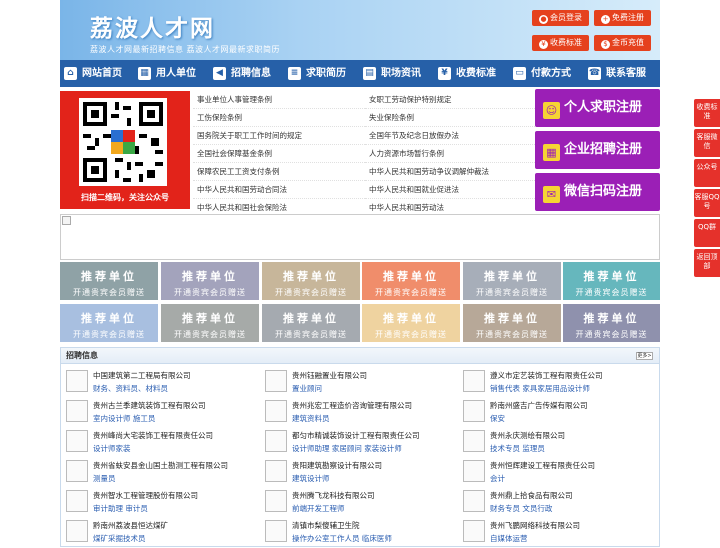 The width and height of the screenshot is (720, 548). Describe the element at coordinates (130, 388) in the screenshot. I see `company-jobs: 财务、资料员、材料员` at that location.